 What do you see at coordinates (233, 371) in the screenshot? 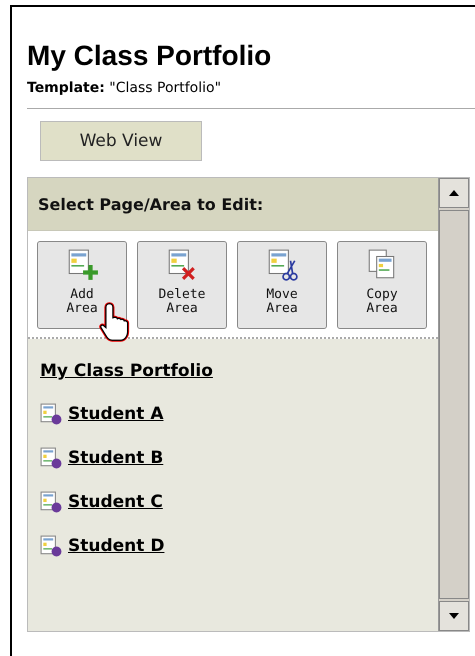
I see `page-link: My Class Portfolio` at bounding box center [233, 371].